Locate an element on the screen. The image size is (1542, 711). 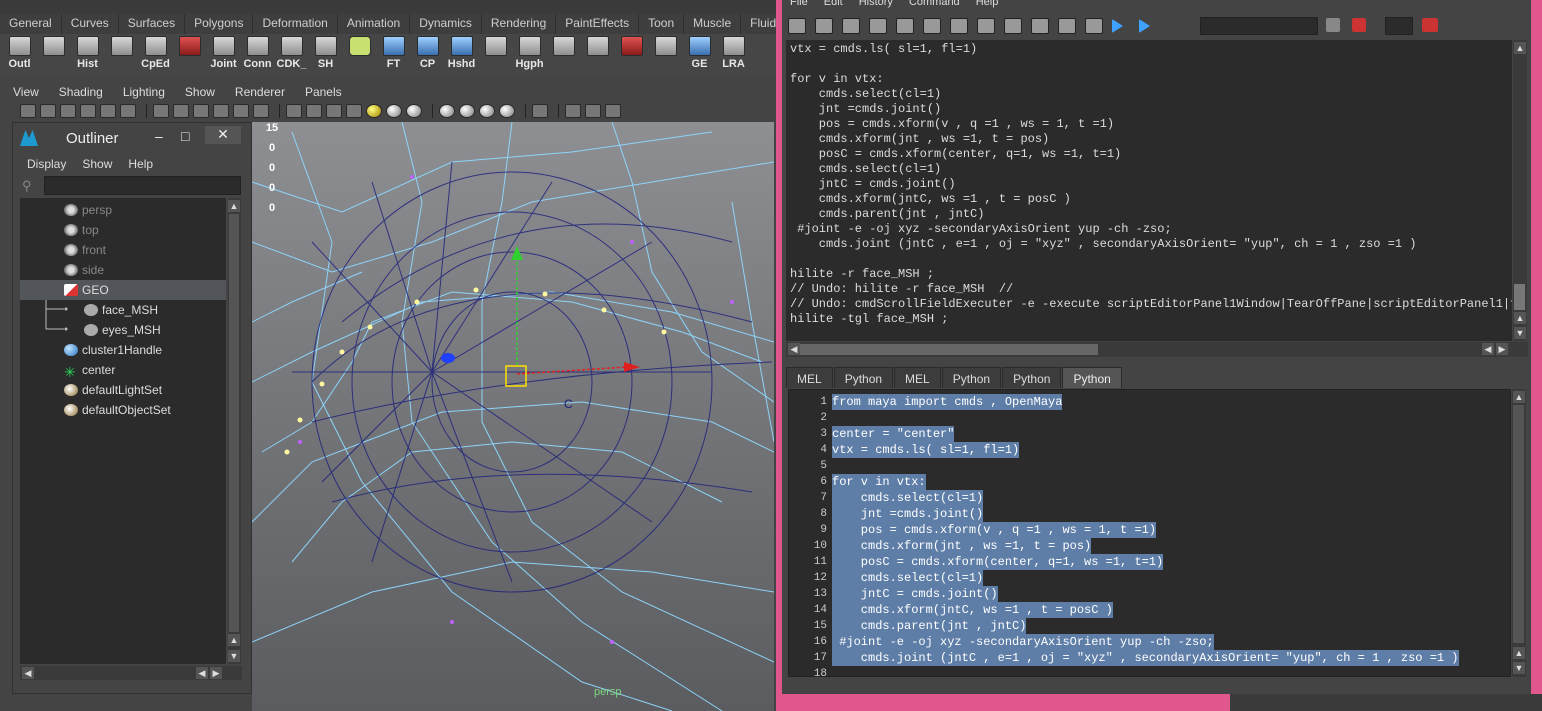
input-vertical-scrollbar: ▲ ▲ ▼ is located at coordinates (1519, 533).